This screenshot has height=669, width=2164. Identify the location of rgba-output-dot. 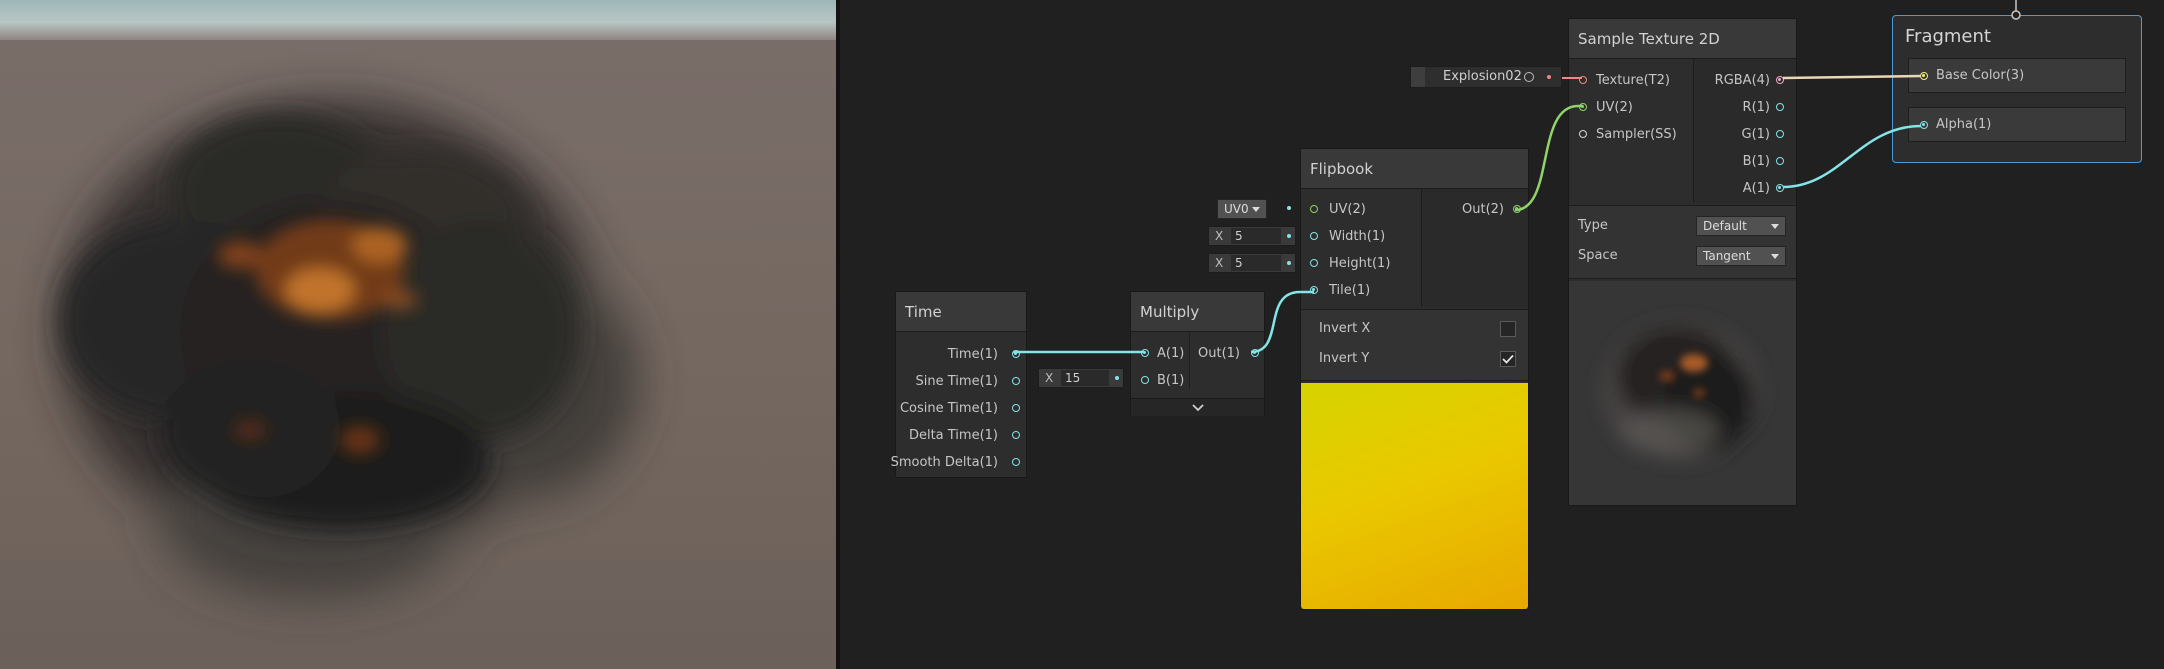
(1780, 80).